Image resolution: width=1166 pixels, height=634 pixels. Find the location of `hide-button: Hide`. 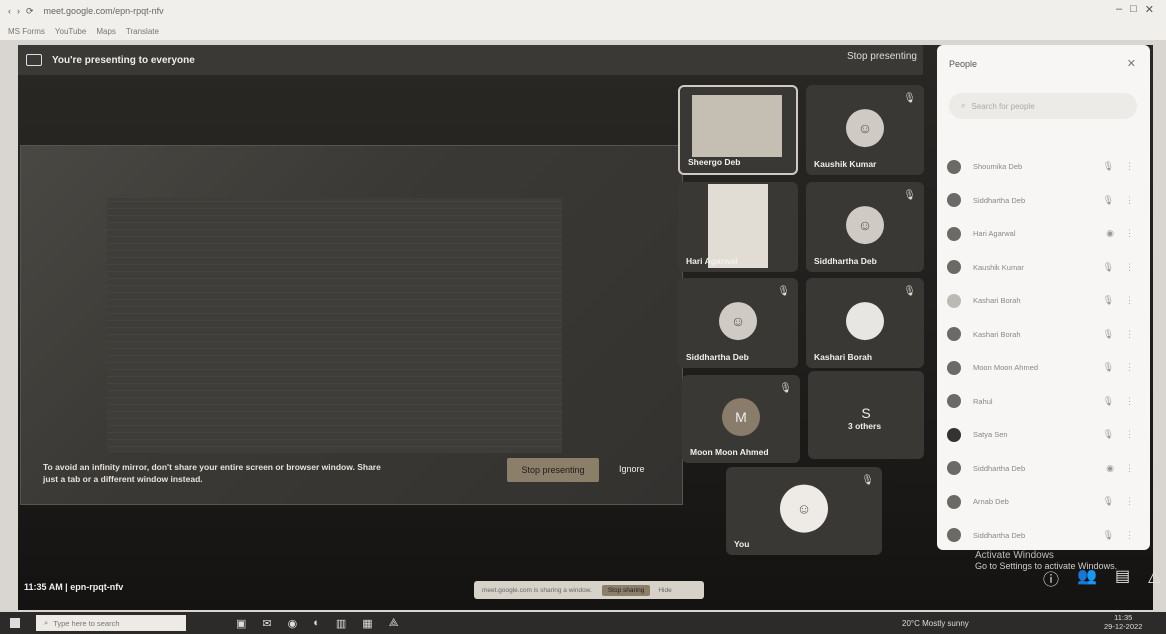

hide-button: Hide is located at coordinates (664, 590).